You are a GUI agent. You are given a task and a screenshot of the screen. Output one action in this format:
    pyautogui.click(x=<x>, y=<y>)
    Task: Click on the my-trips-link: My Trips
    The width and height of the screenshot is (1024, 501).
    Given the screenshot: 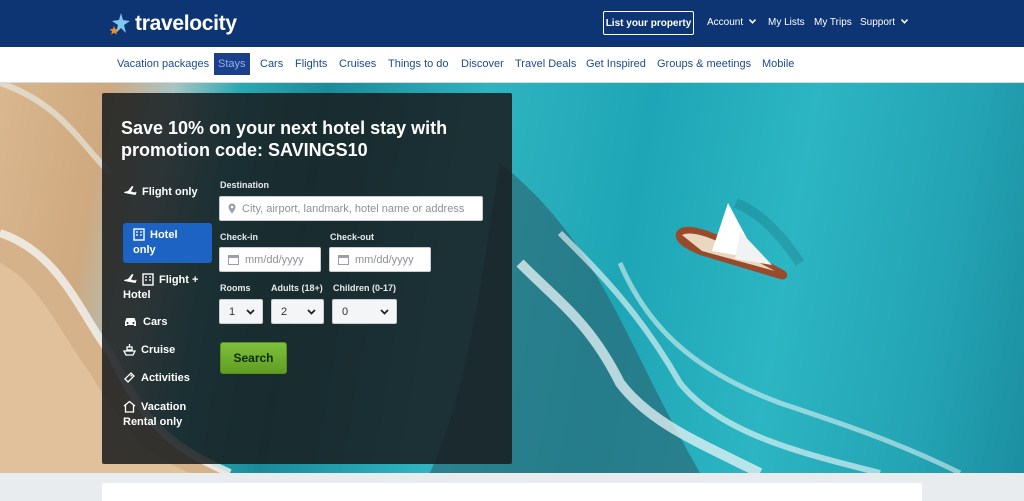 What is the action you would take?
    pyautogui.click(x=833, y=22)
    